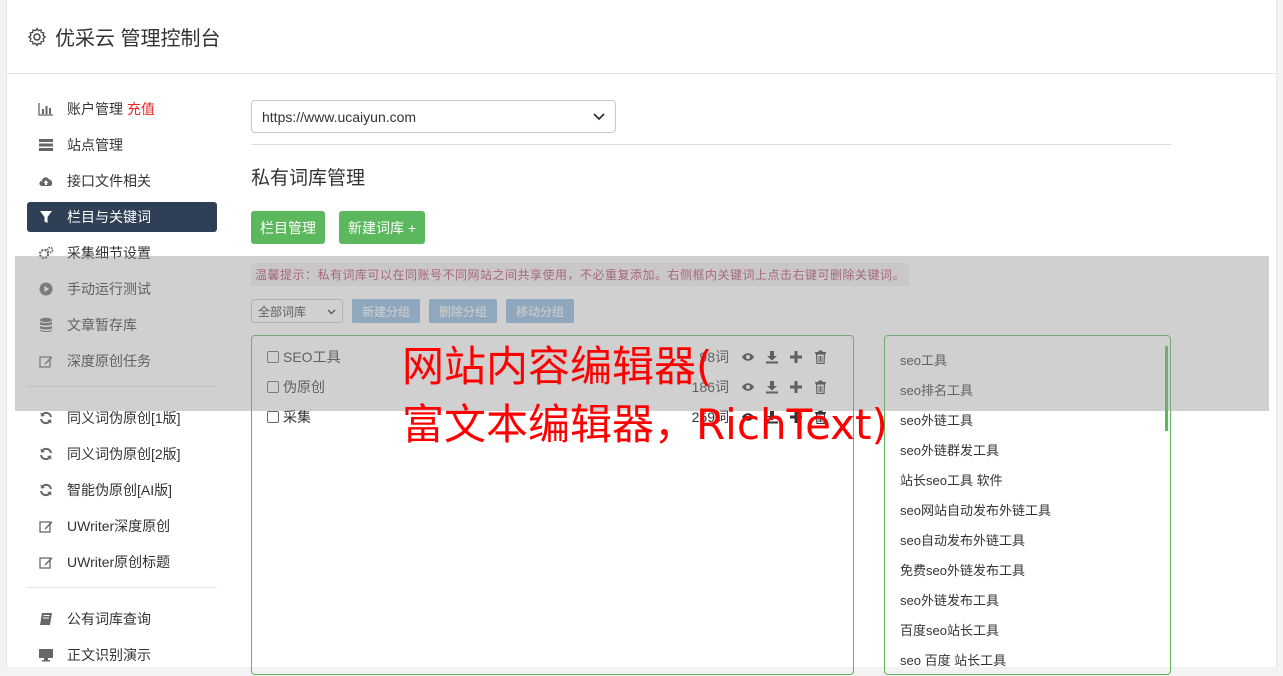 The height and width of the screenshot is (676, 1283). Describe the element at coordinates (975, 426) in the screenshot. I see `keyword-item: seo外链工具` at that location.